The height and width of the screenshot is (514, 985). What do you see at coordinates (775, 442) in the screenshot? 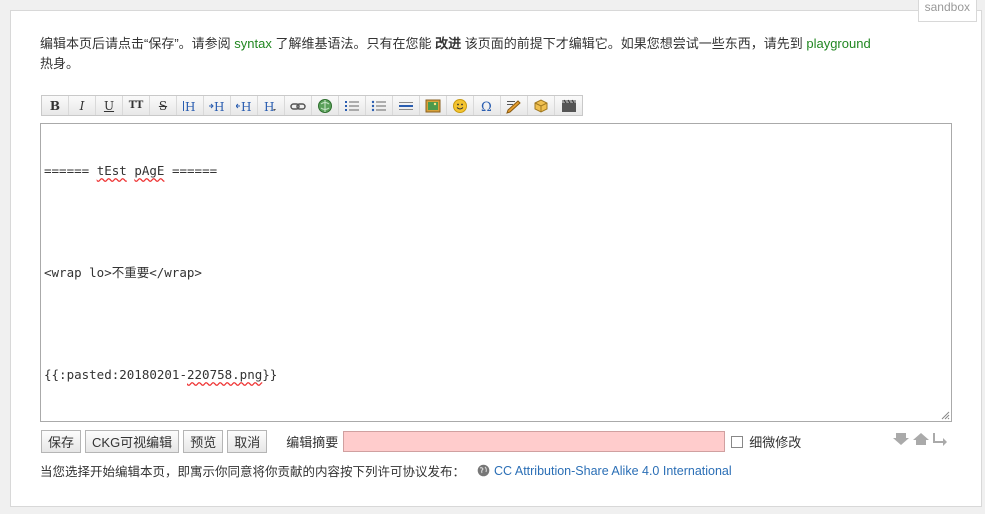
I see `minor-edit-label: 细微修改` at bounding box center [775, 442].